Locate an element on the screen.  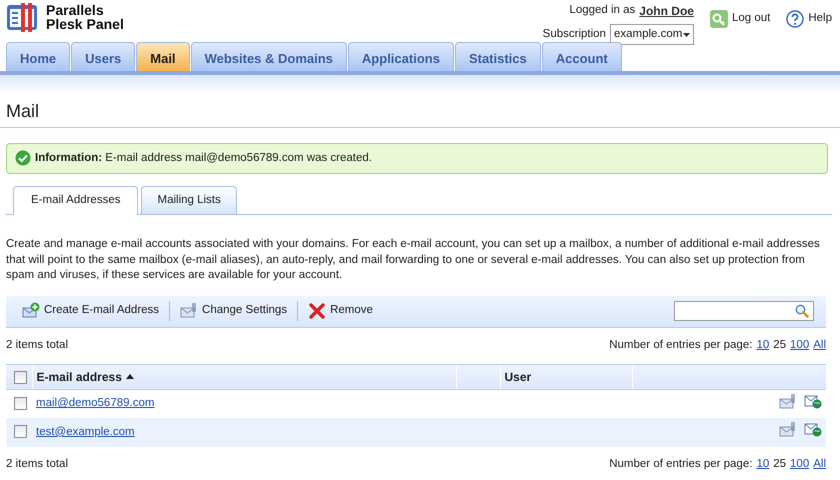
sub-tab: Mailing Lists is located at coordinates (189, 200).